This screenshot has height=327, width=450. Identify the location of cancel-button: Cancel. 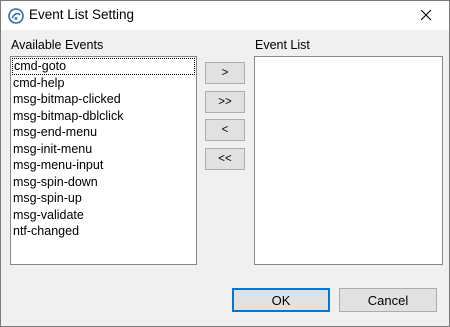
(388, 300).